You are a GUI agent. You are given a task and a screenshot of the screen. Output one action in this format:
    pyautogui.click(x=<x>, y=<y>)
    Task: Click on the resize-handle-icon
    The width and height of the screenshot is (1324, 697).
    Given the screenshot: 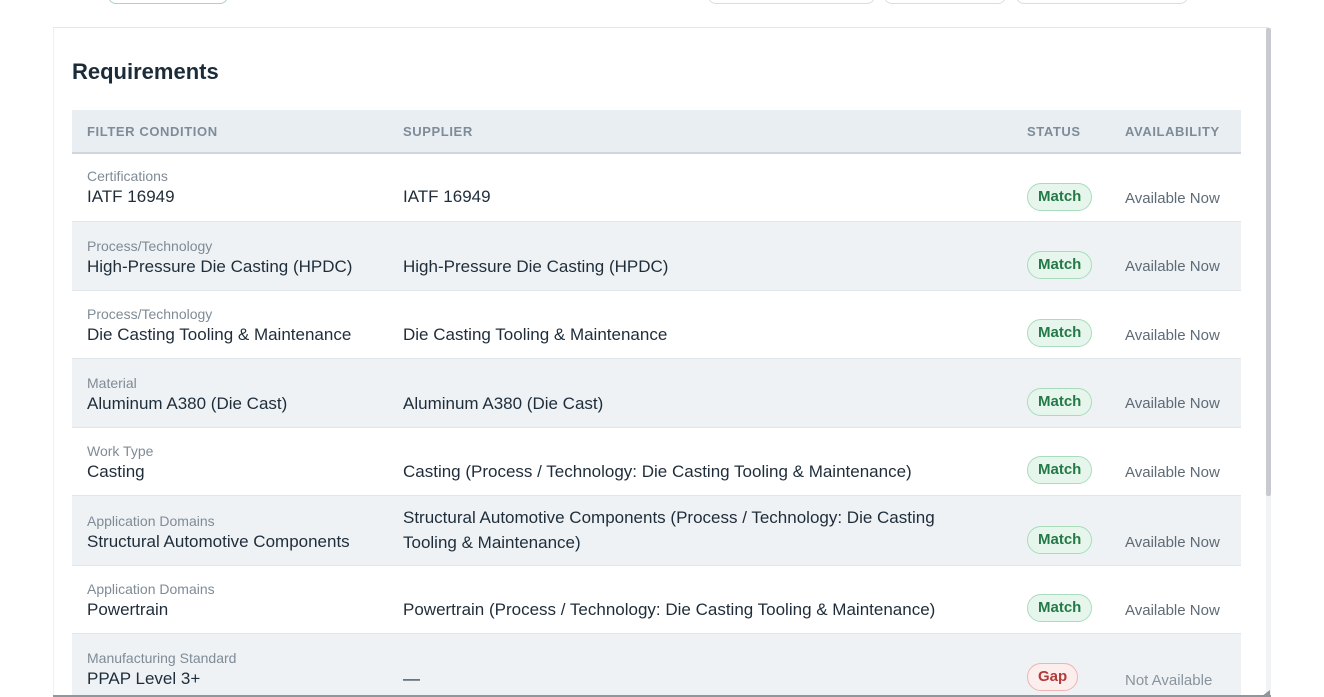 What is the action you would take?
    pyautogui.click(x=1266, y=693)
    